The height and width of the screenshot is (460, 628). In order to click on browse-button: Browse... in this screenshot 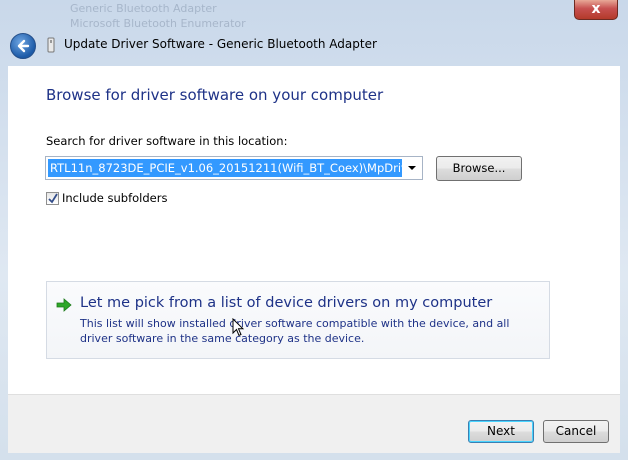, I will do `click(479, 168)`.